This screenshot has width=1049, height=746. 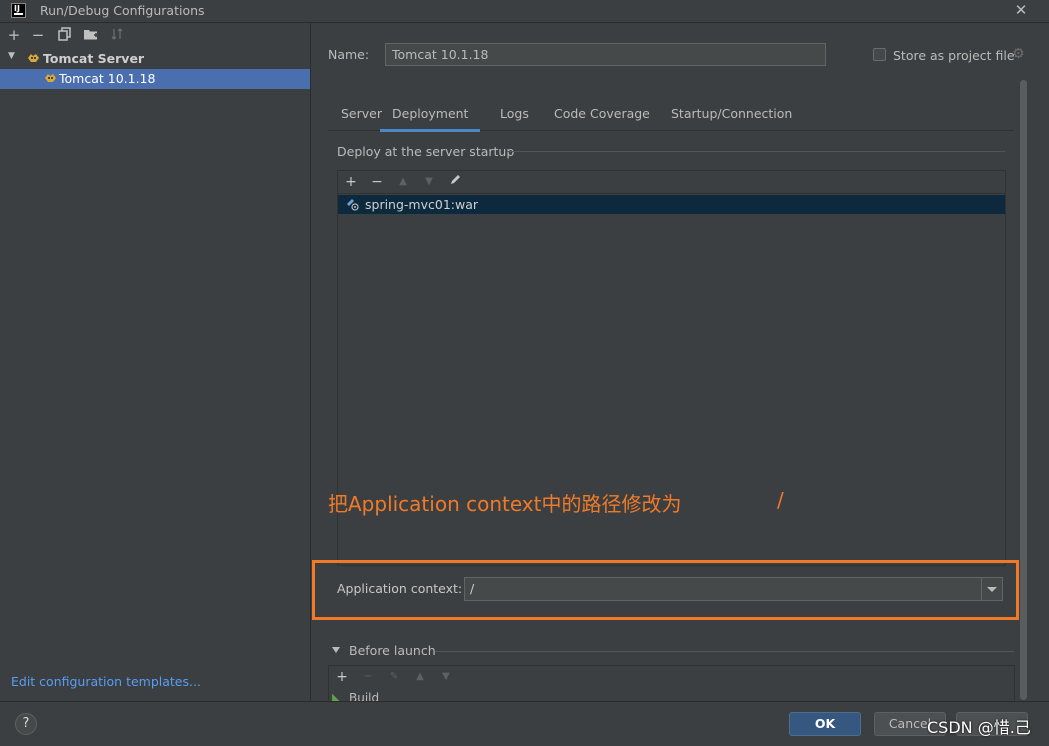 What do you see at coordinates (426, 151) in the screenshot?
I see `deploy-section-title: Deploy at the server startup` at bounding box center [426, 151].